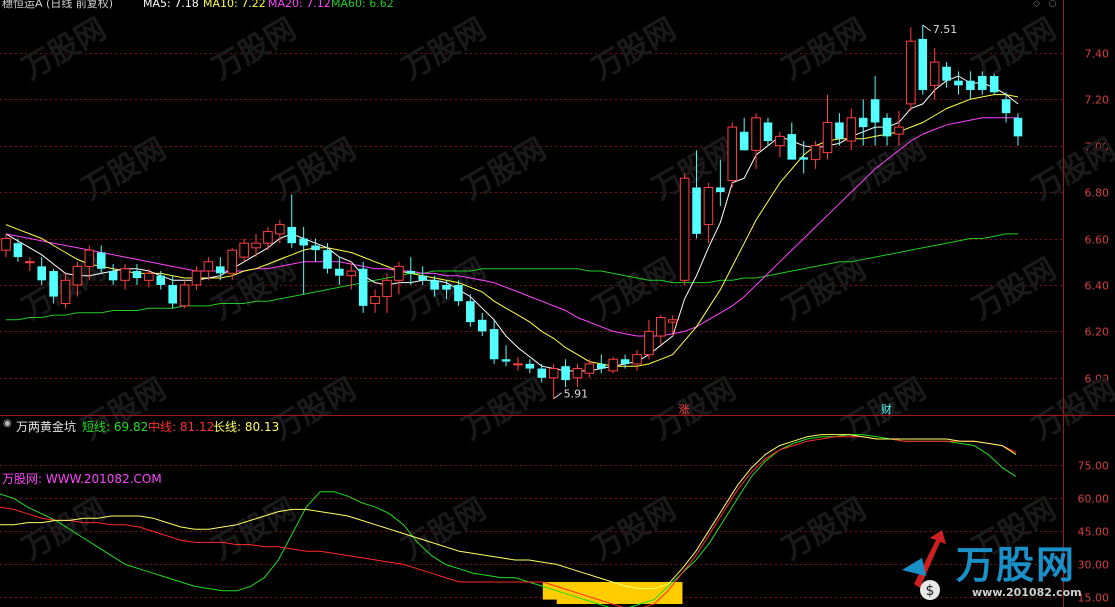 This screenshot has height=607, width=1115. I want to click on brand-logo: $ 万股网 www.201082.com, so click(1000, 568).